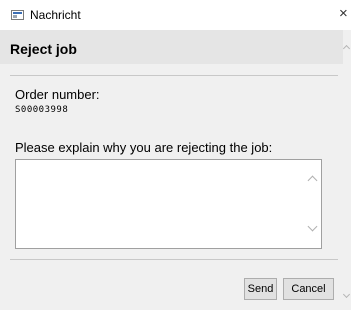 This screenshot has height=310, width=351. I want to click on dialog-title: Reject job, so click(43, 49).